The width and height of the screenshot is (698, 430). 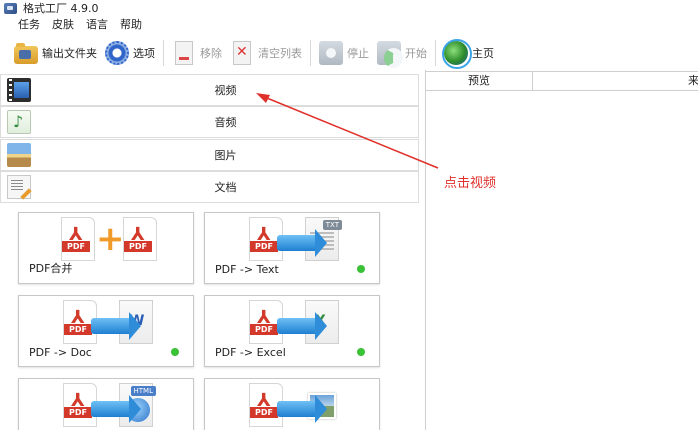 I want to click on tile-pdf-to-doc: ⅄PDF W PDF -> Doc, so click(x=106, y=331).